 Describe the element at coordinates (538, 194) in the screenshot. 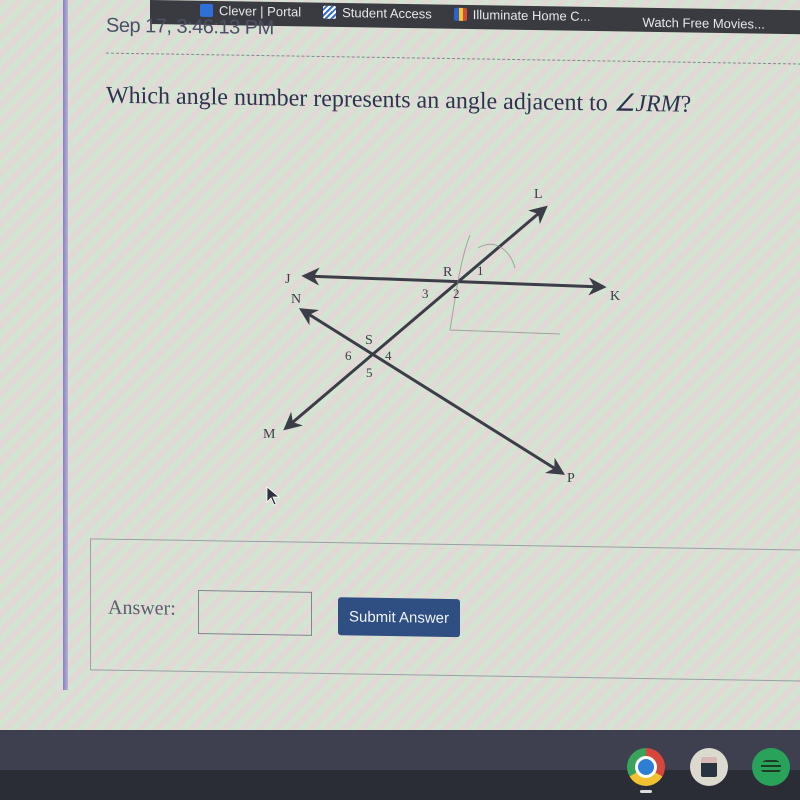

I see `point-label-L: L` at that location.